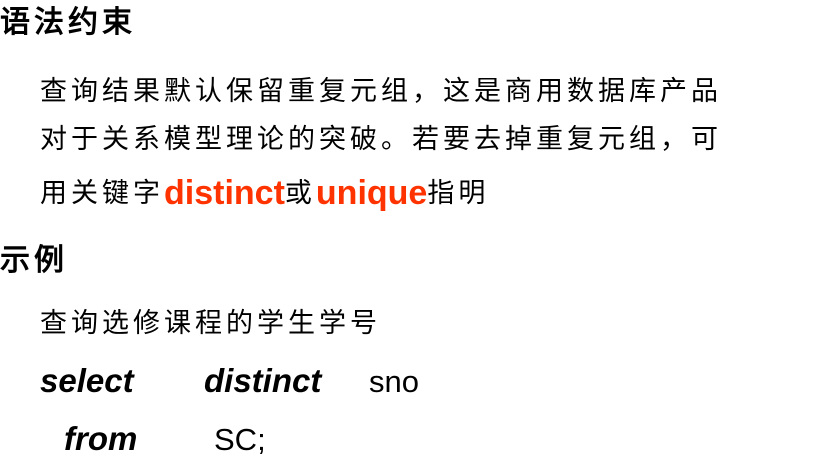 The width and height of the screenshot is (830, 462). Describe the element at coordinates (371, 193) in the screenshot. I see `unique-keyword: unique` at that location.